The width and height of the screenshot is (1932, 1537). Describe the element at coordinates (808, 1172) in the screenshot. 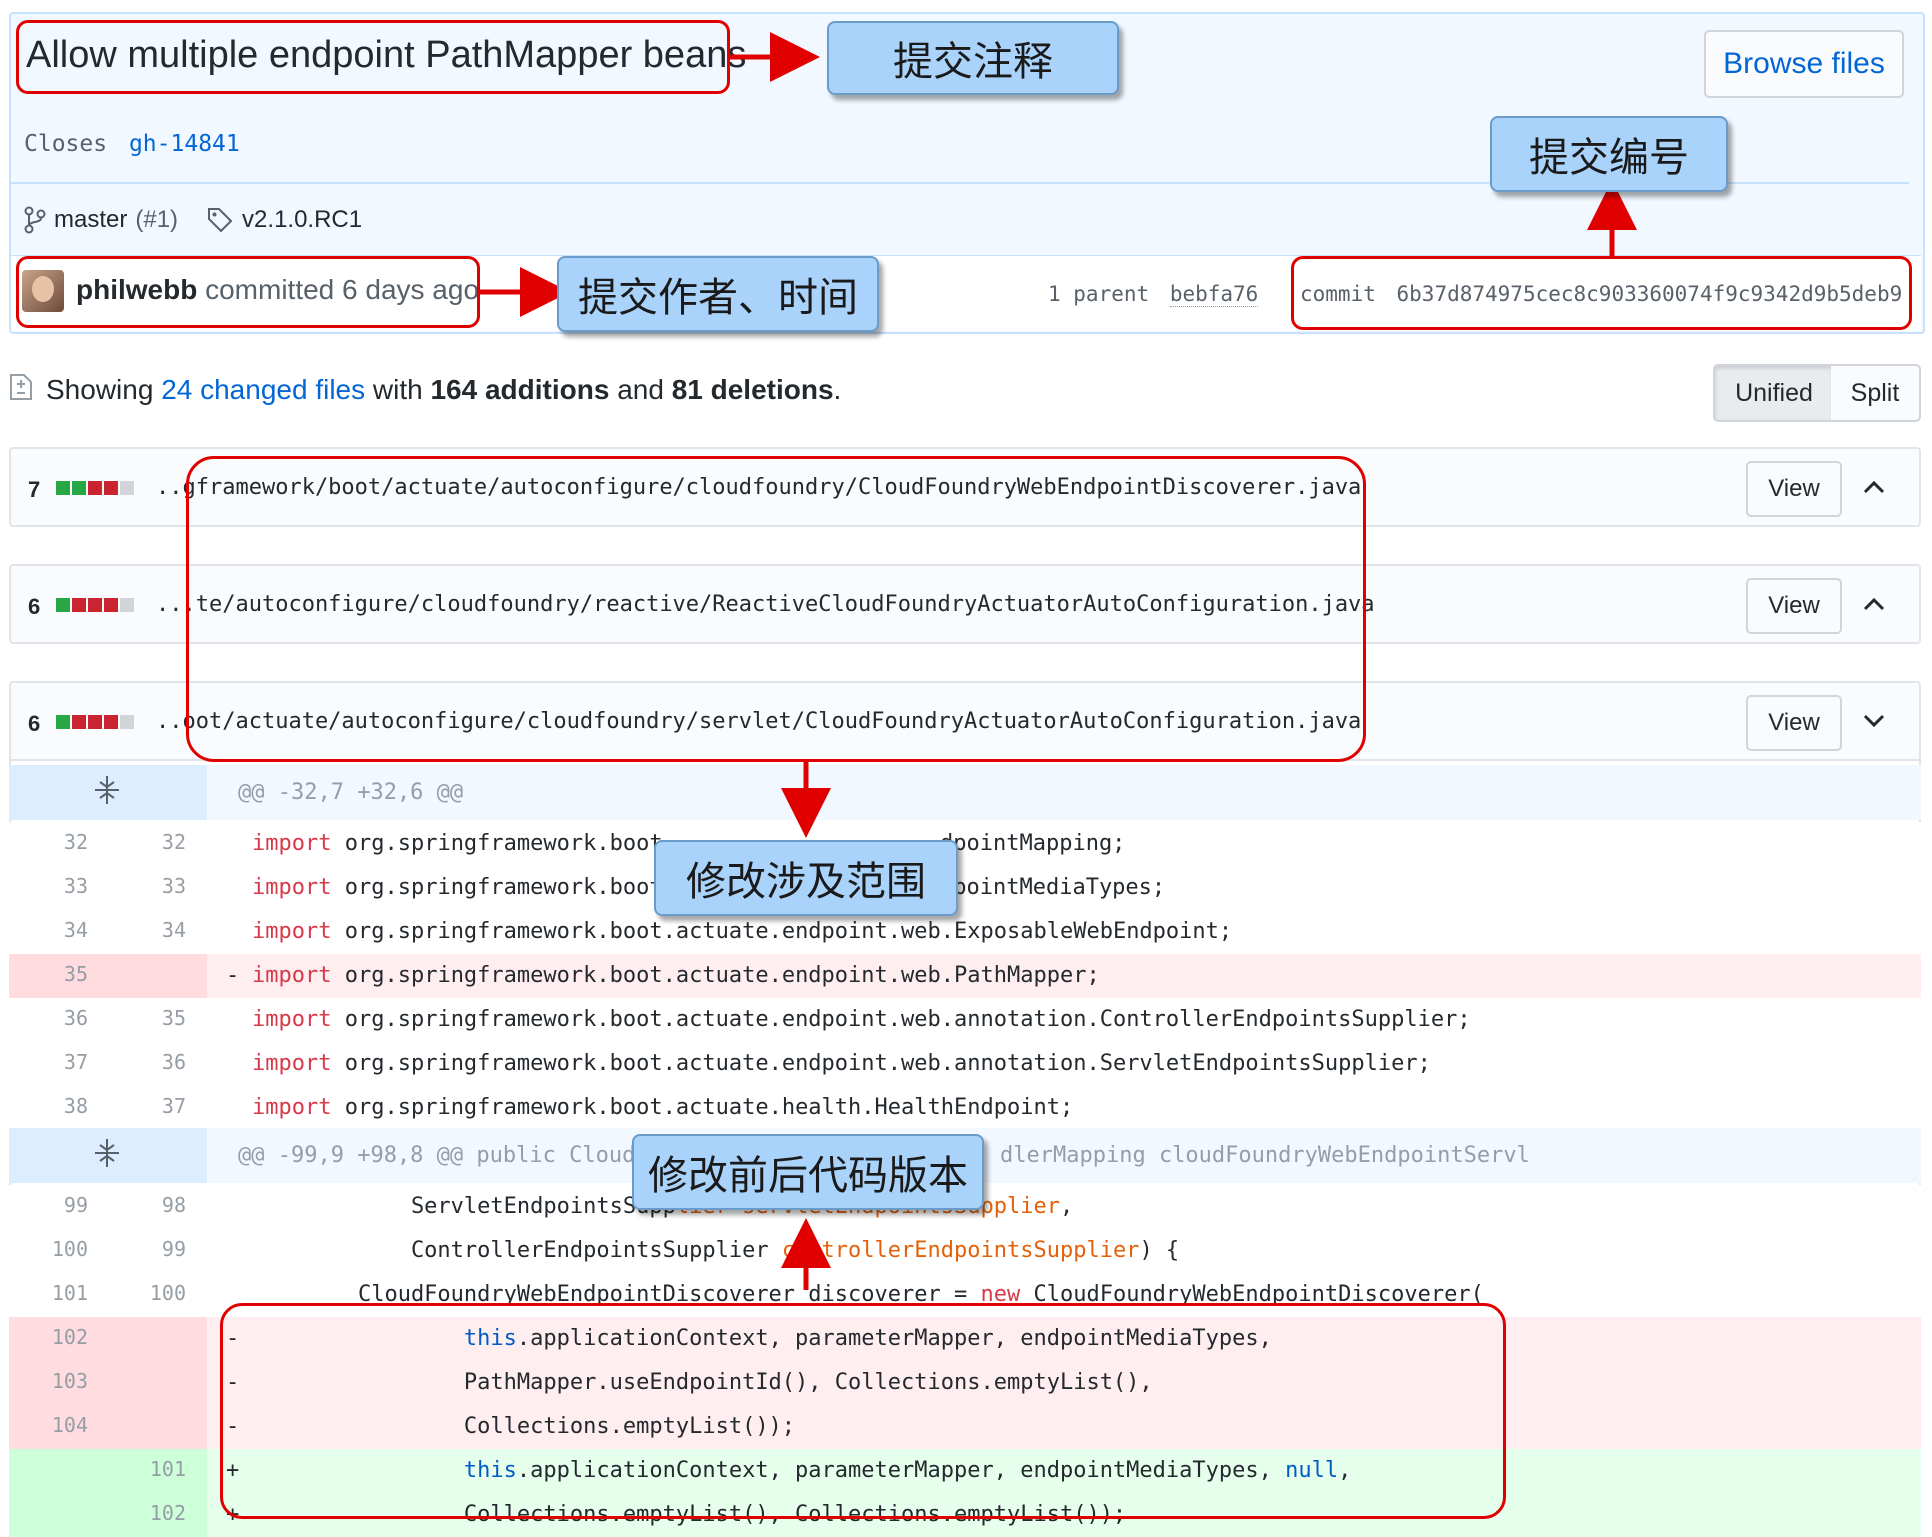

I see `callout-versions: 修改前后代码版本` at that location.